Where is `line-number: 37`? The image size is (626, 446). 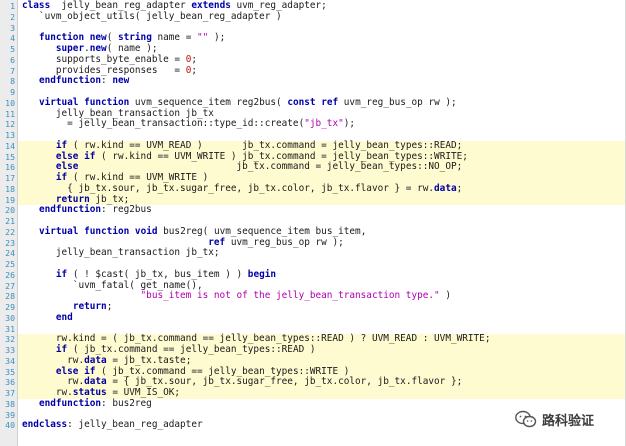
line-number: 37 is located at coordinates (10, 393).